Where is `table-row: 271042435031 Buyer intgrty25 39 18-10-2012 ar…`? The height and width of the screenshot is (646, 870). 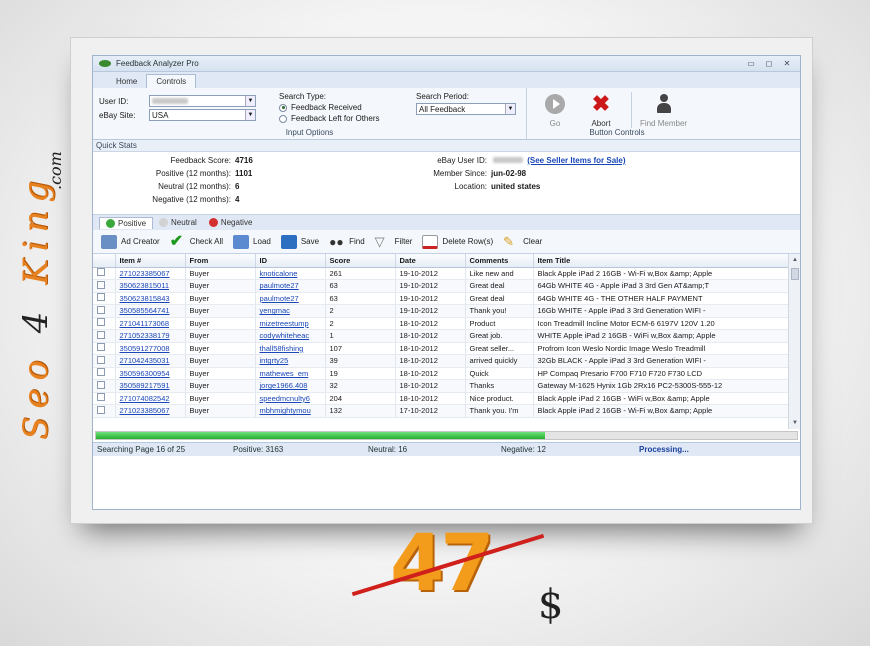 table-row: 271042435031 Buyer intgrty25 39 18-10-2012 ar… is located at coordinates (441, 361).